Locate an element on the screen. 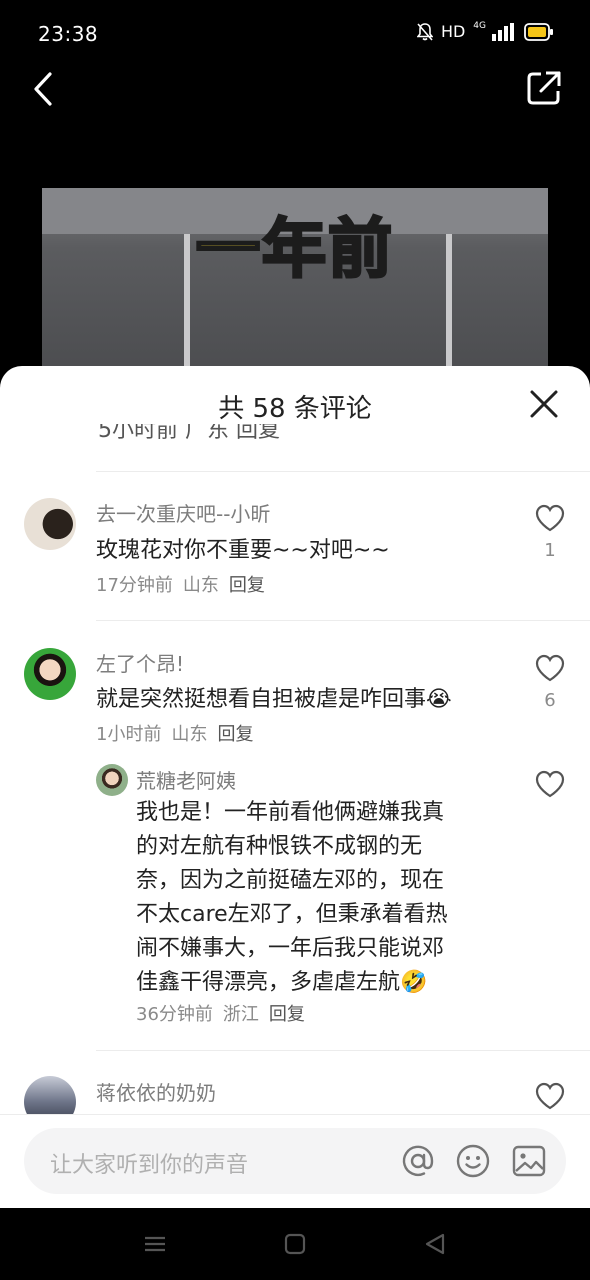 The width and height of the screenshot is (590, 1280). reply-username: 荒糖老阿姨 is located at coordinates (186, 779).